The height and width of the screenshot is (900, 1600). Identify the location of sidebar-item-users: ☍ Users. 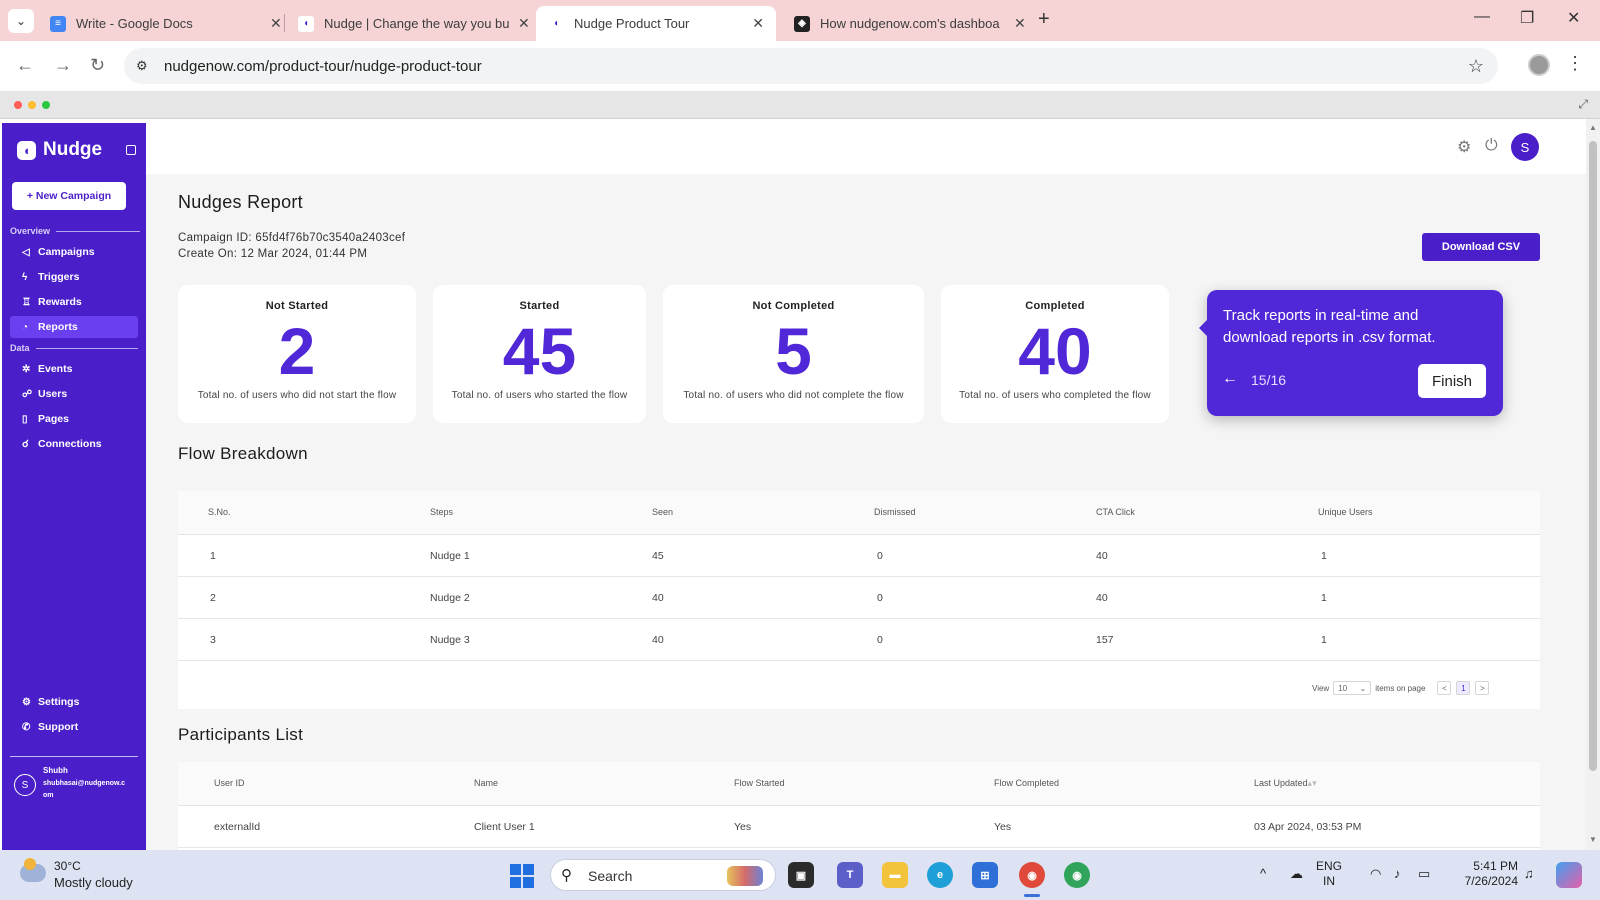
(74, 394).